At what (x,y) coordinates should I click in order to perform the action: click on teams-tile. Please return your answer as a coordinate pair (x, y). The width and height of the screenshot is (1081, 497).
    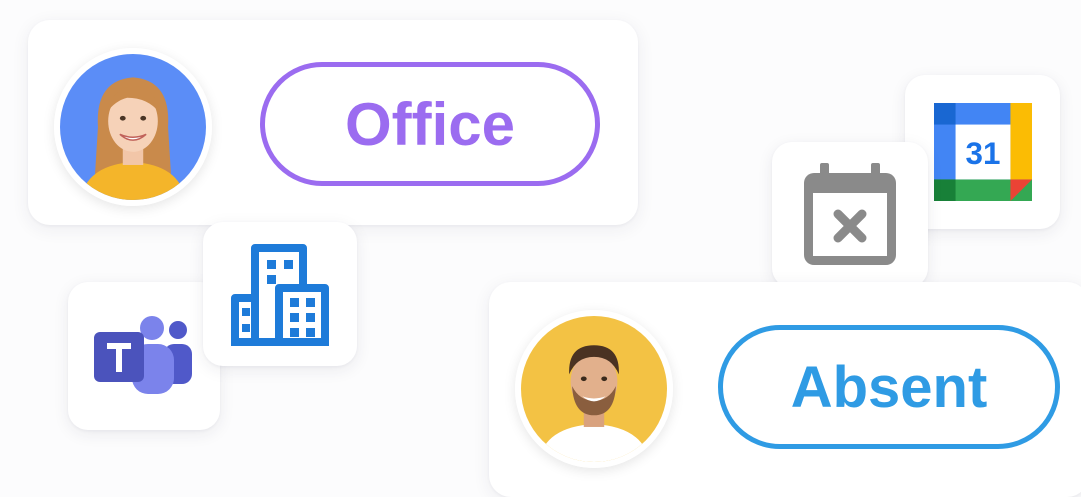
    Looking at the image, I should click on (144, 356).